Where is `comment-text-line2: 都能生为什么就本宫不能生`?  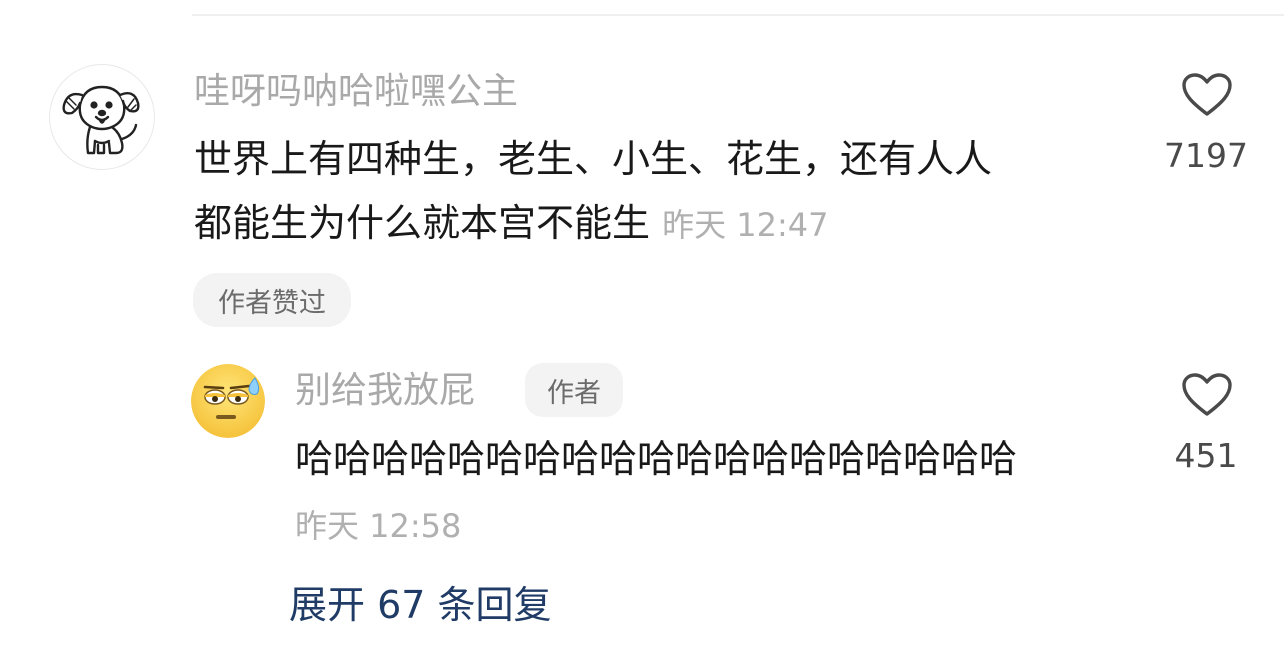
comment-text-line2: 都能生为什么就本宫不能生 is located at coordinates (422, 223).